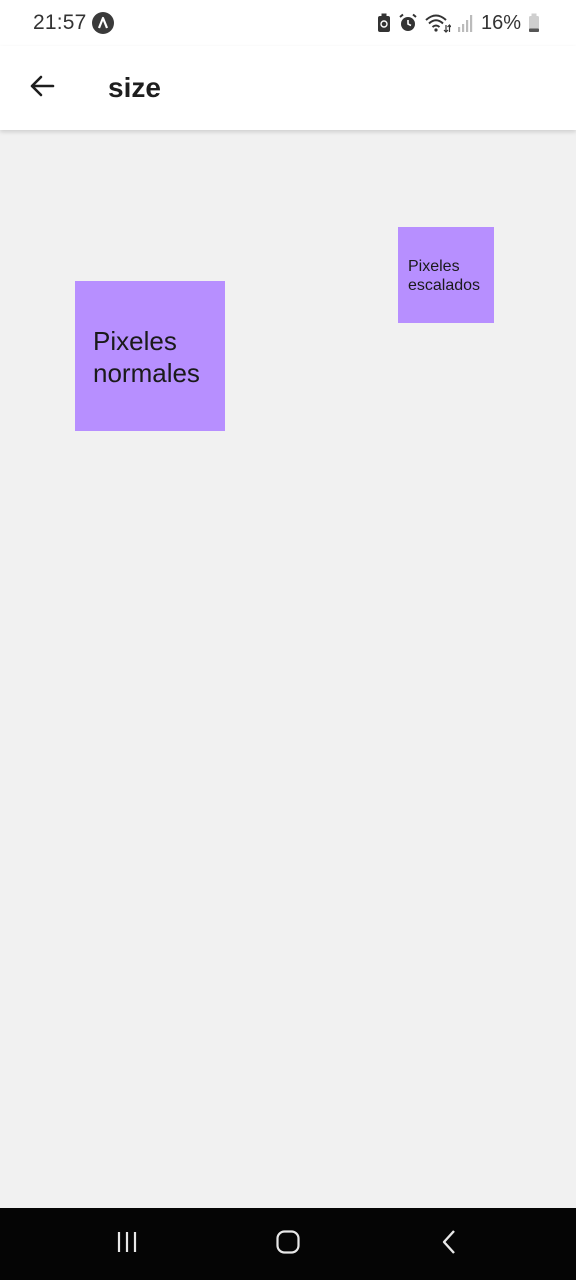 Image resolution: width=576 pixels, height=1280 pixels. What do you see at coordinates (534, 23) in the screenshot?
I see `battery-icon` at bounding box center [534, 23].